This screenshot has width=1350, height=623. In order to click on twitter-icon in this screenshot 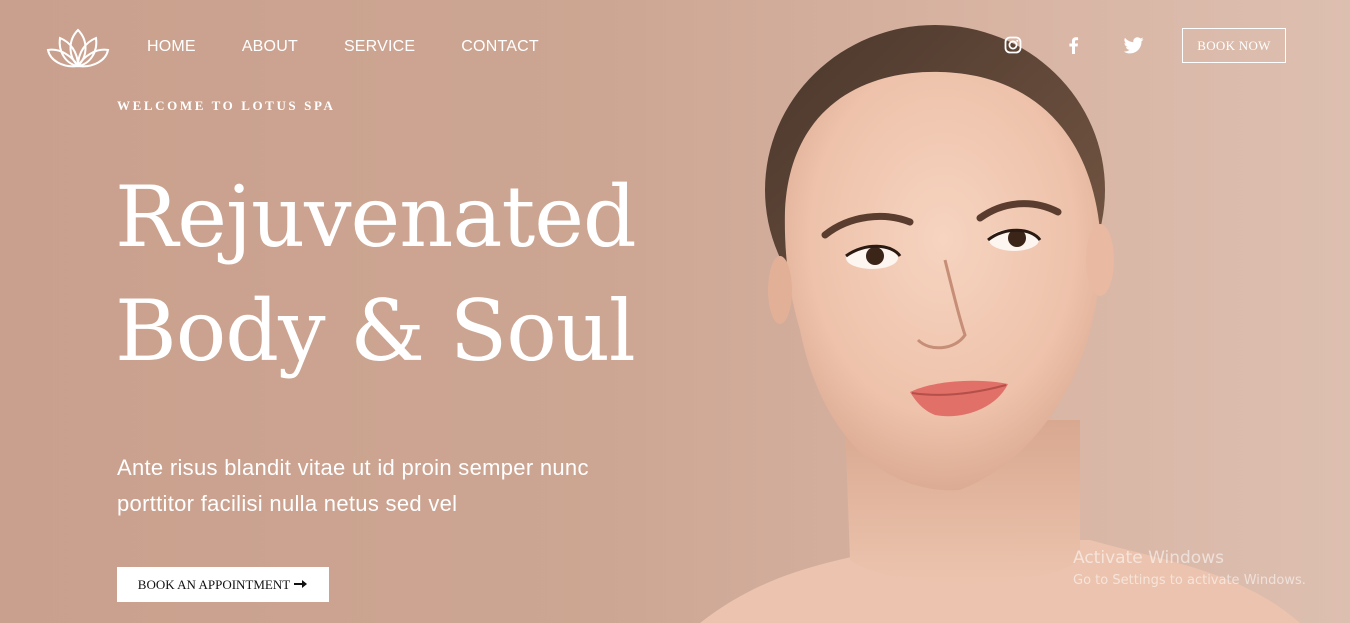, I will do `click(1134, 45)`.